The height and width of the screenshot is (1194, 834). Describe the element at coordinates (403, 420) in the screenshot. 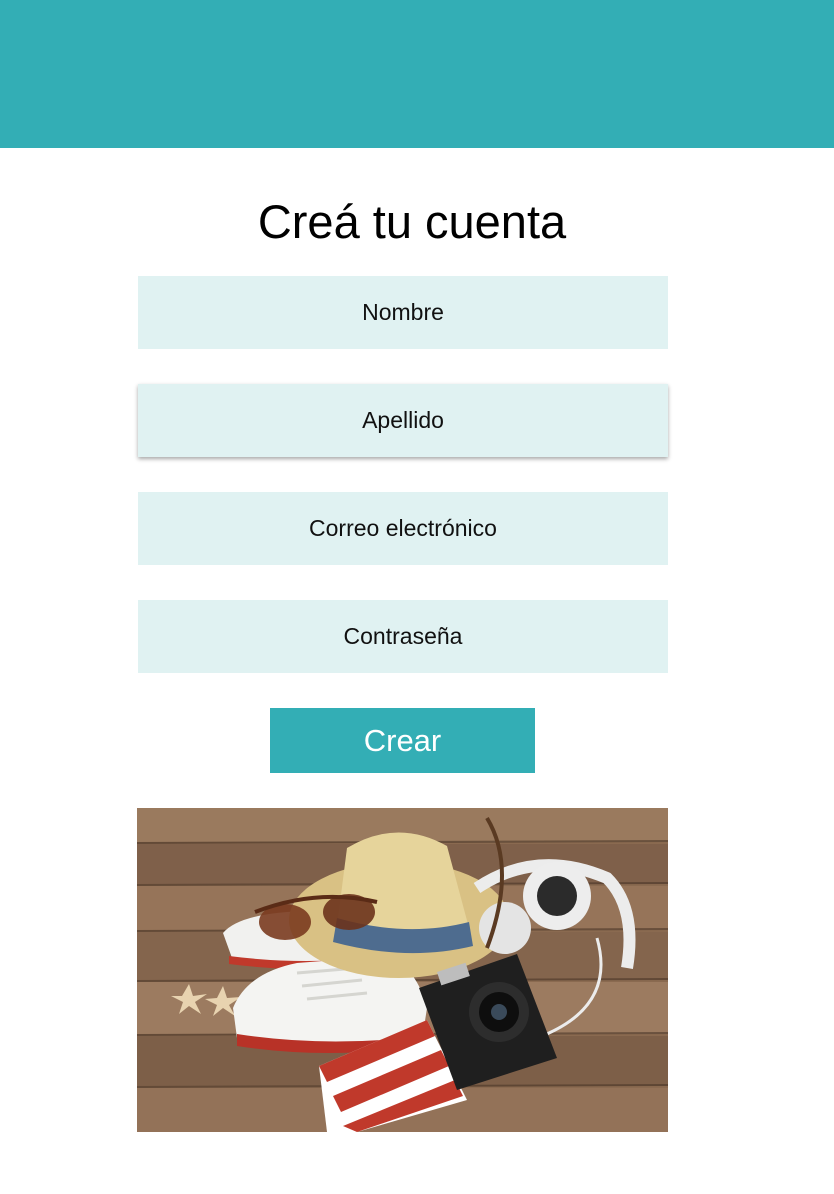

I see `last-name-input` at that location.